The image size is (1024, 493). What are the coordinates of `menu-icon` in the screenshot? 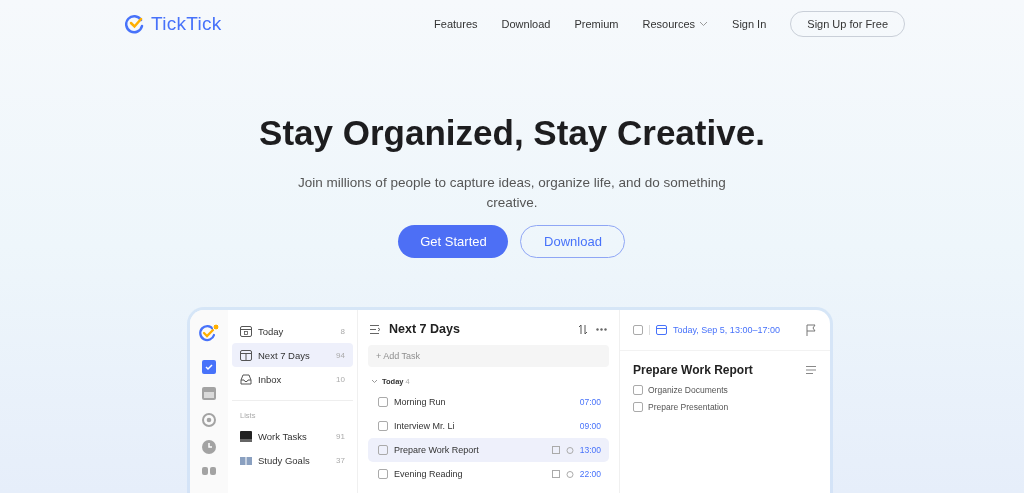 It's located at (375, 329).